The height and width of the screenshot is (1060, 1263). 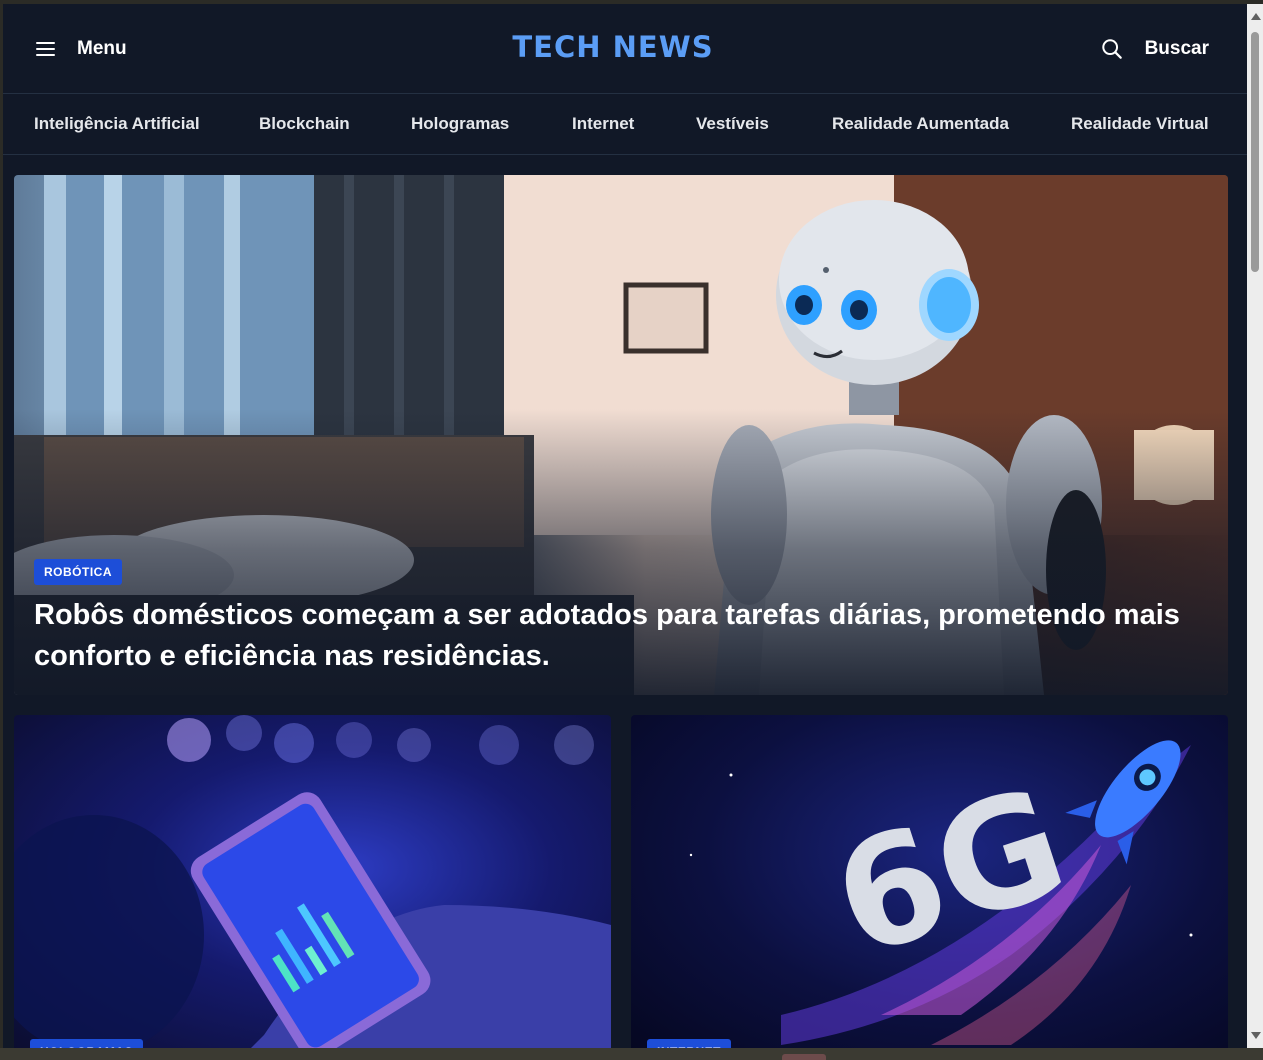 I want to click on site-header: Menu TECH NEWS Buscar, so click(x=625, y=49).